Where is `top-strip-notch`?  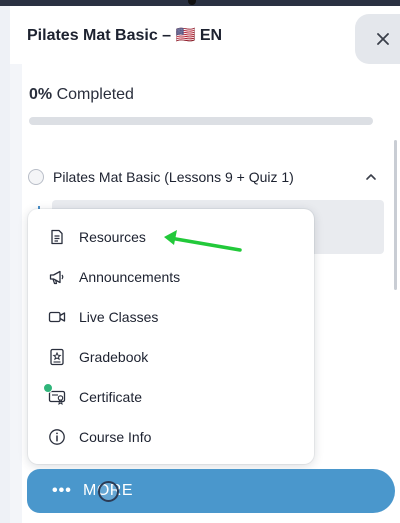 top-strip-notch is located at coordinates (192, 2).